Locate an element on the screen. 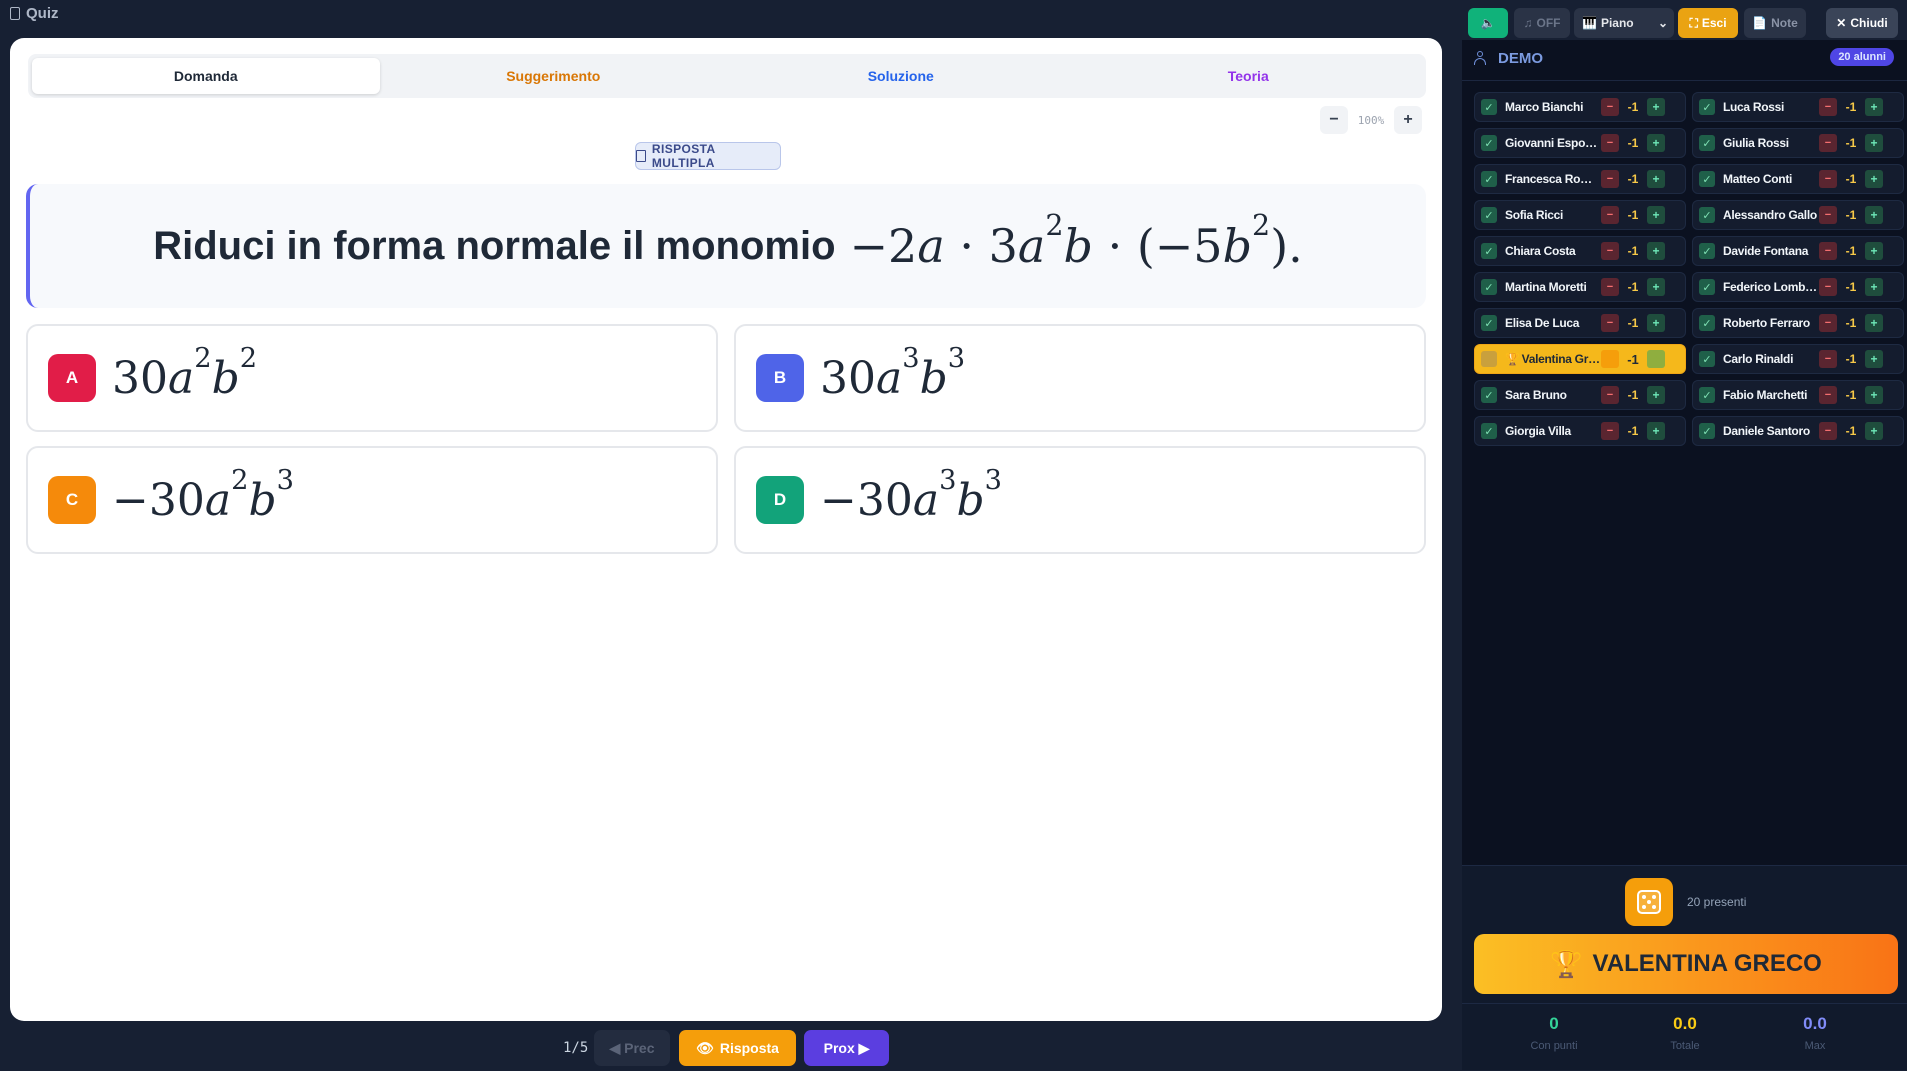  student-row: ✓ Roberto Ferraro − -1 + is located at coordinates (1798, 323).